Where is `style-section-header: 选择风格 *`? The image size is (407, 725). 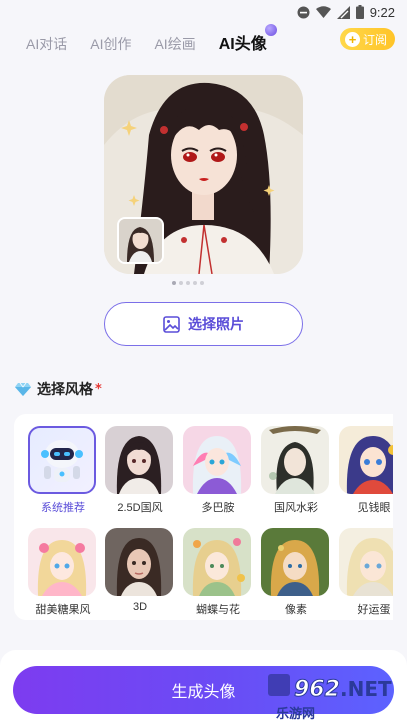 style-section-header: 选择风格 * is located at coordinates (58, 389).